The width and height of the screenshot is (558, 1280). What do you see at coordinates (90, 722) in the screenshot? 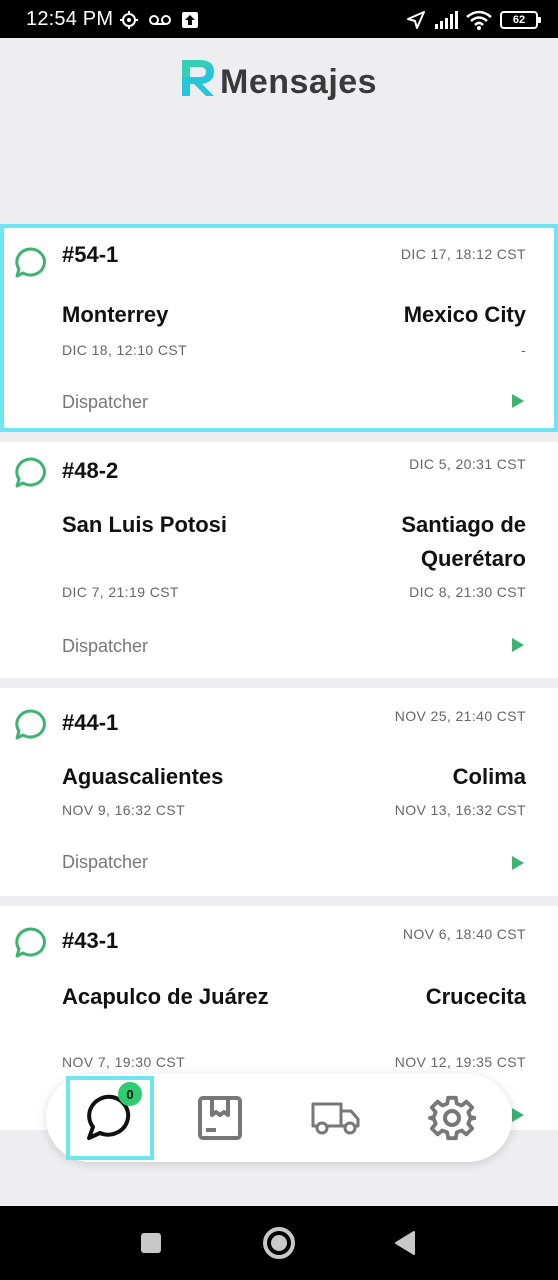
I see `order-number: #44-1` at bounding box center [90, 722].